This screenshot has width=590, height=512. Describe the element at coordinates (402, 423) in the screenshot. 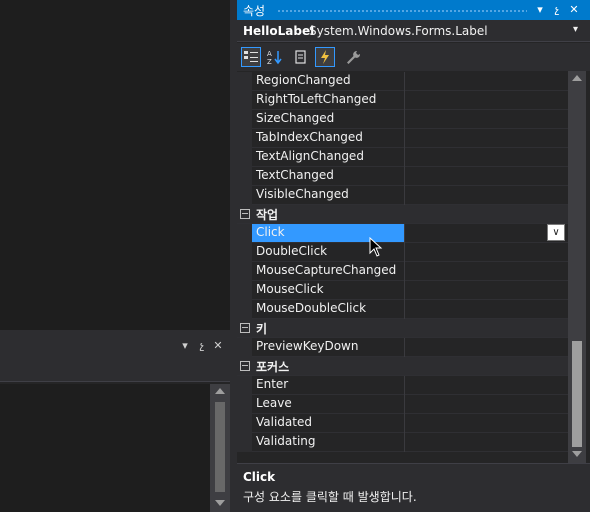

I see `event-row: Validated` at that location.